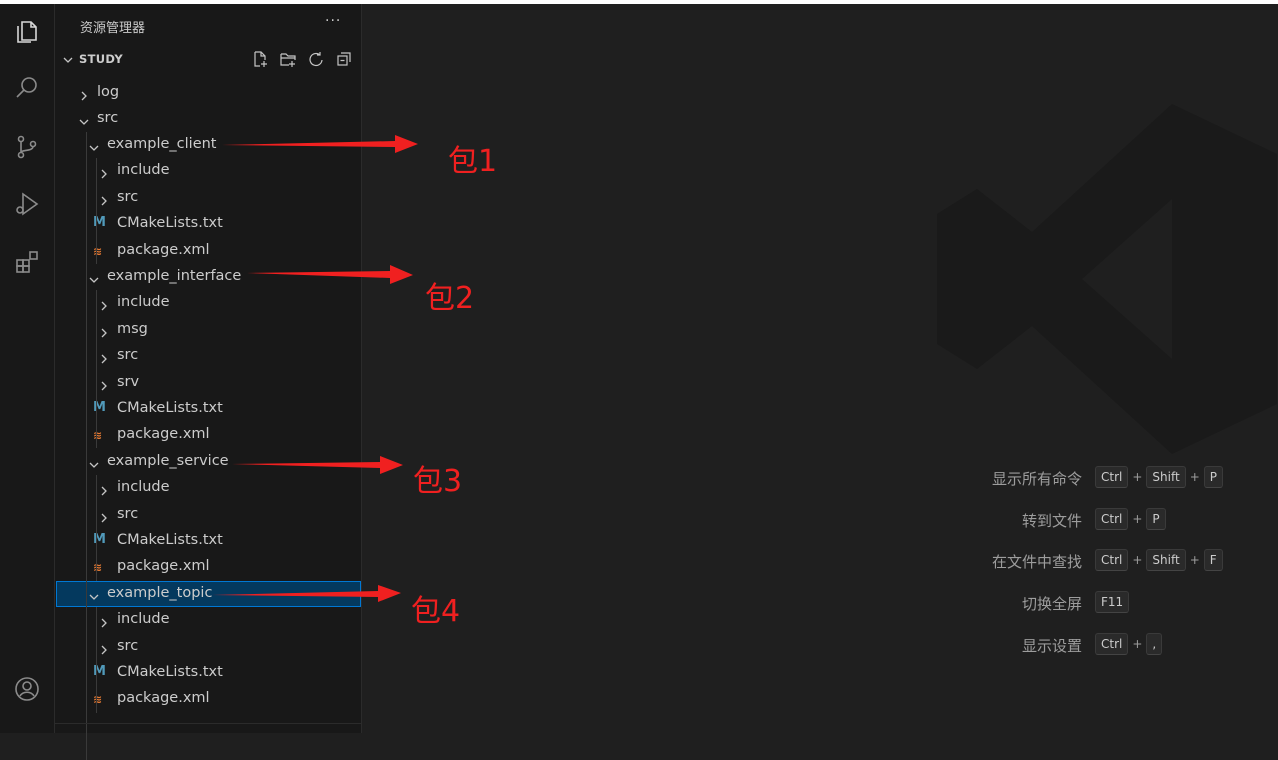 Image resolution: width=1278 pixels, height=760 pixels. I want to click on search-icon, so click(27, 88).